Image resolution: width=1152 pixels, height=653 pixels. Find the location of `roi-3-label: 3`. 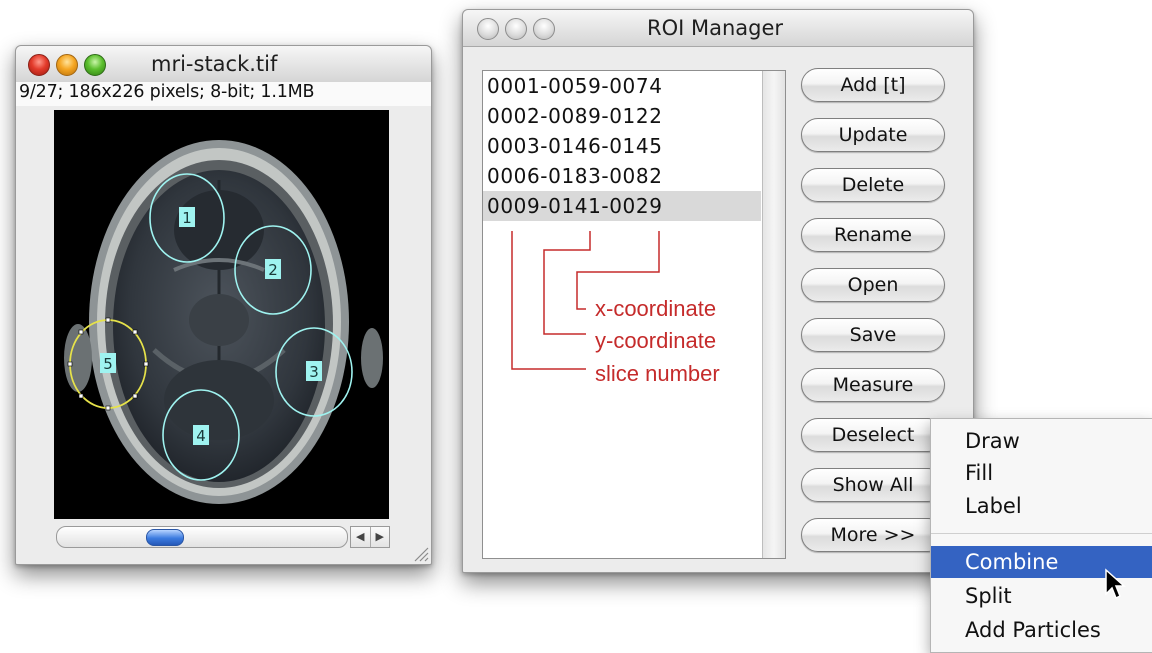

roi-3-label: 3 is located at coordinates (314, 372).